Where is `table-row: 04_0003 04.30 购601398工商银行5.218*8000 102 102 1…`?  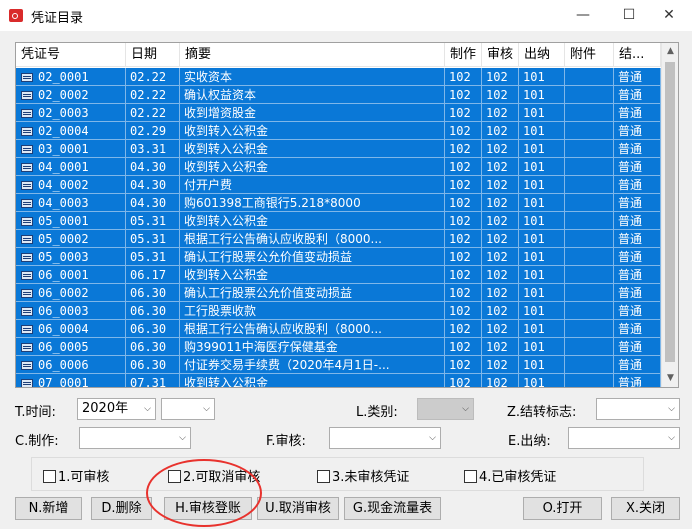
table-row: 04_0003 04.30 购601398工商银行5.218*8000 102 102 1… is located at coordinates (338, 203).